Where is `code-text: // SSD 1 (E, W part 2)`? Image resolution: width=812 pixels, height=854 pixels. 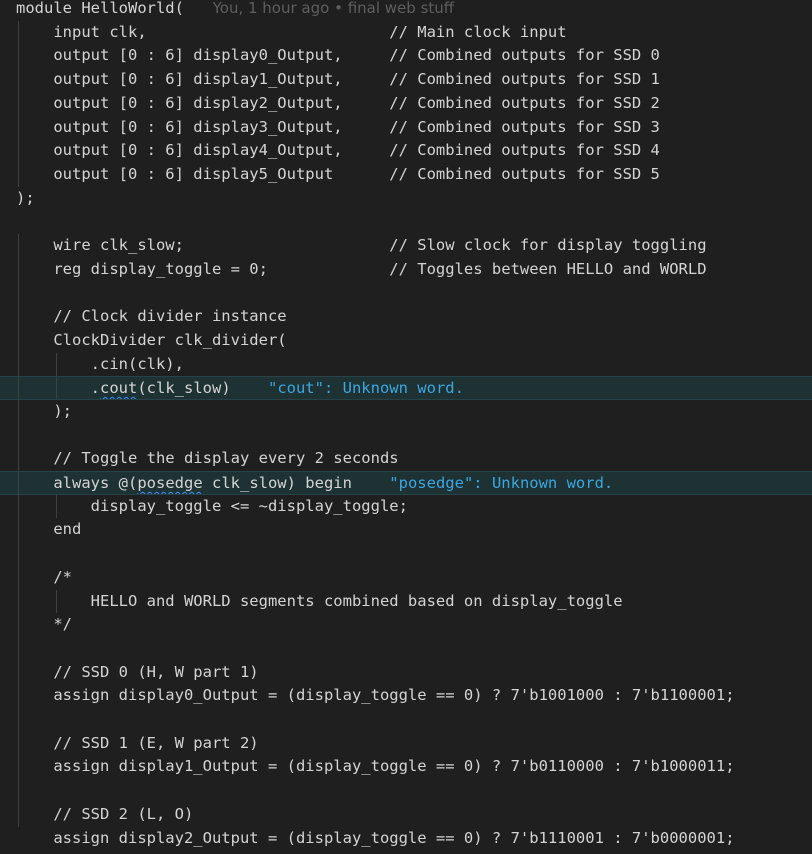 code-text: // SSD 1 (E, W part 2) is located at coordinates (137, 742).